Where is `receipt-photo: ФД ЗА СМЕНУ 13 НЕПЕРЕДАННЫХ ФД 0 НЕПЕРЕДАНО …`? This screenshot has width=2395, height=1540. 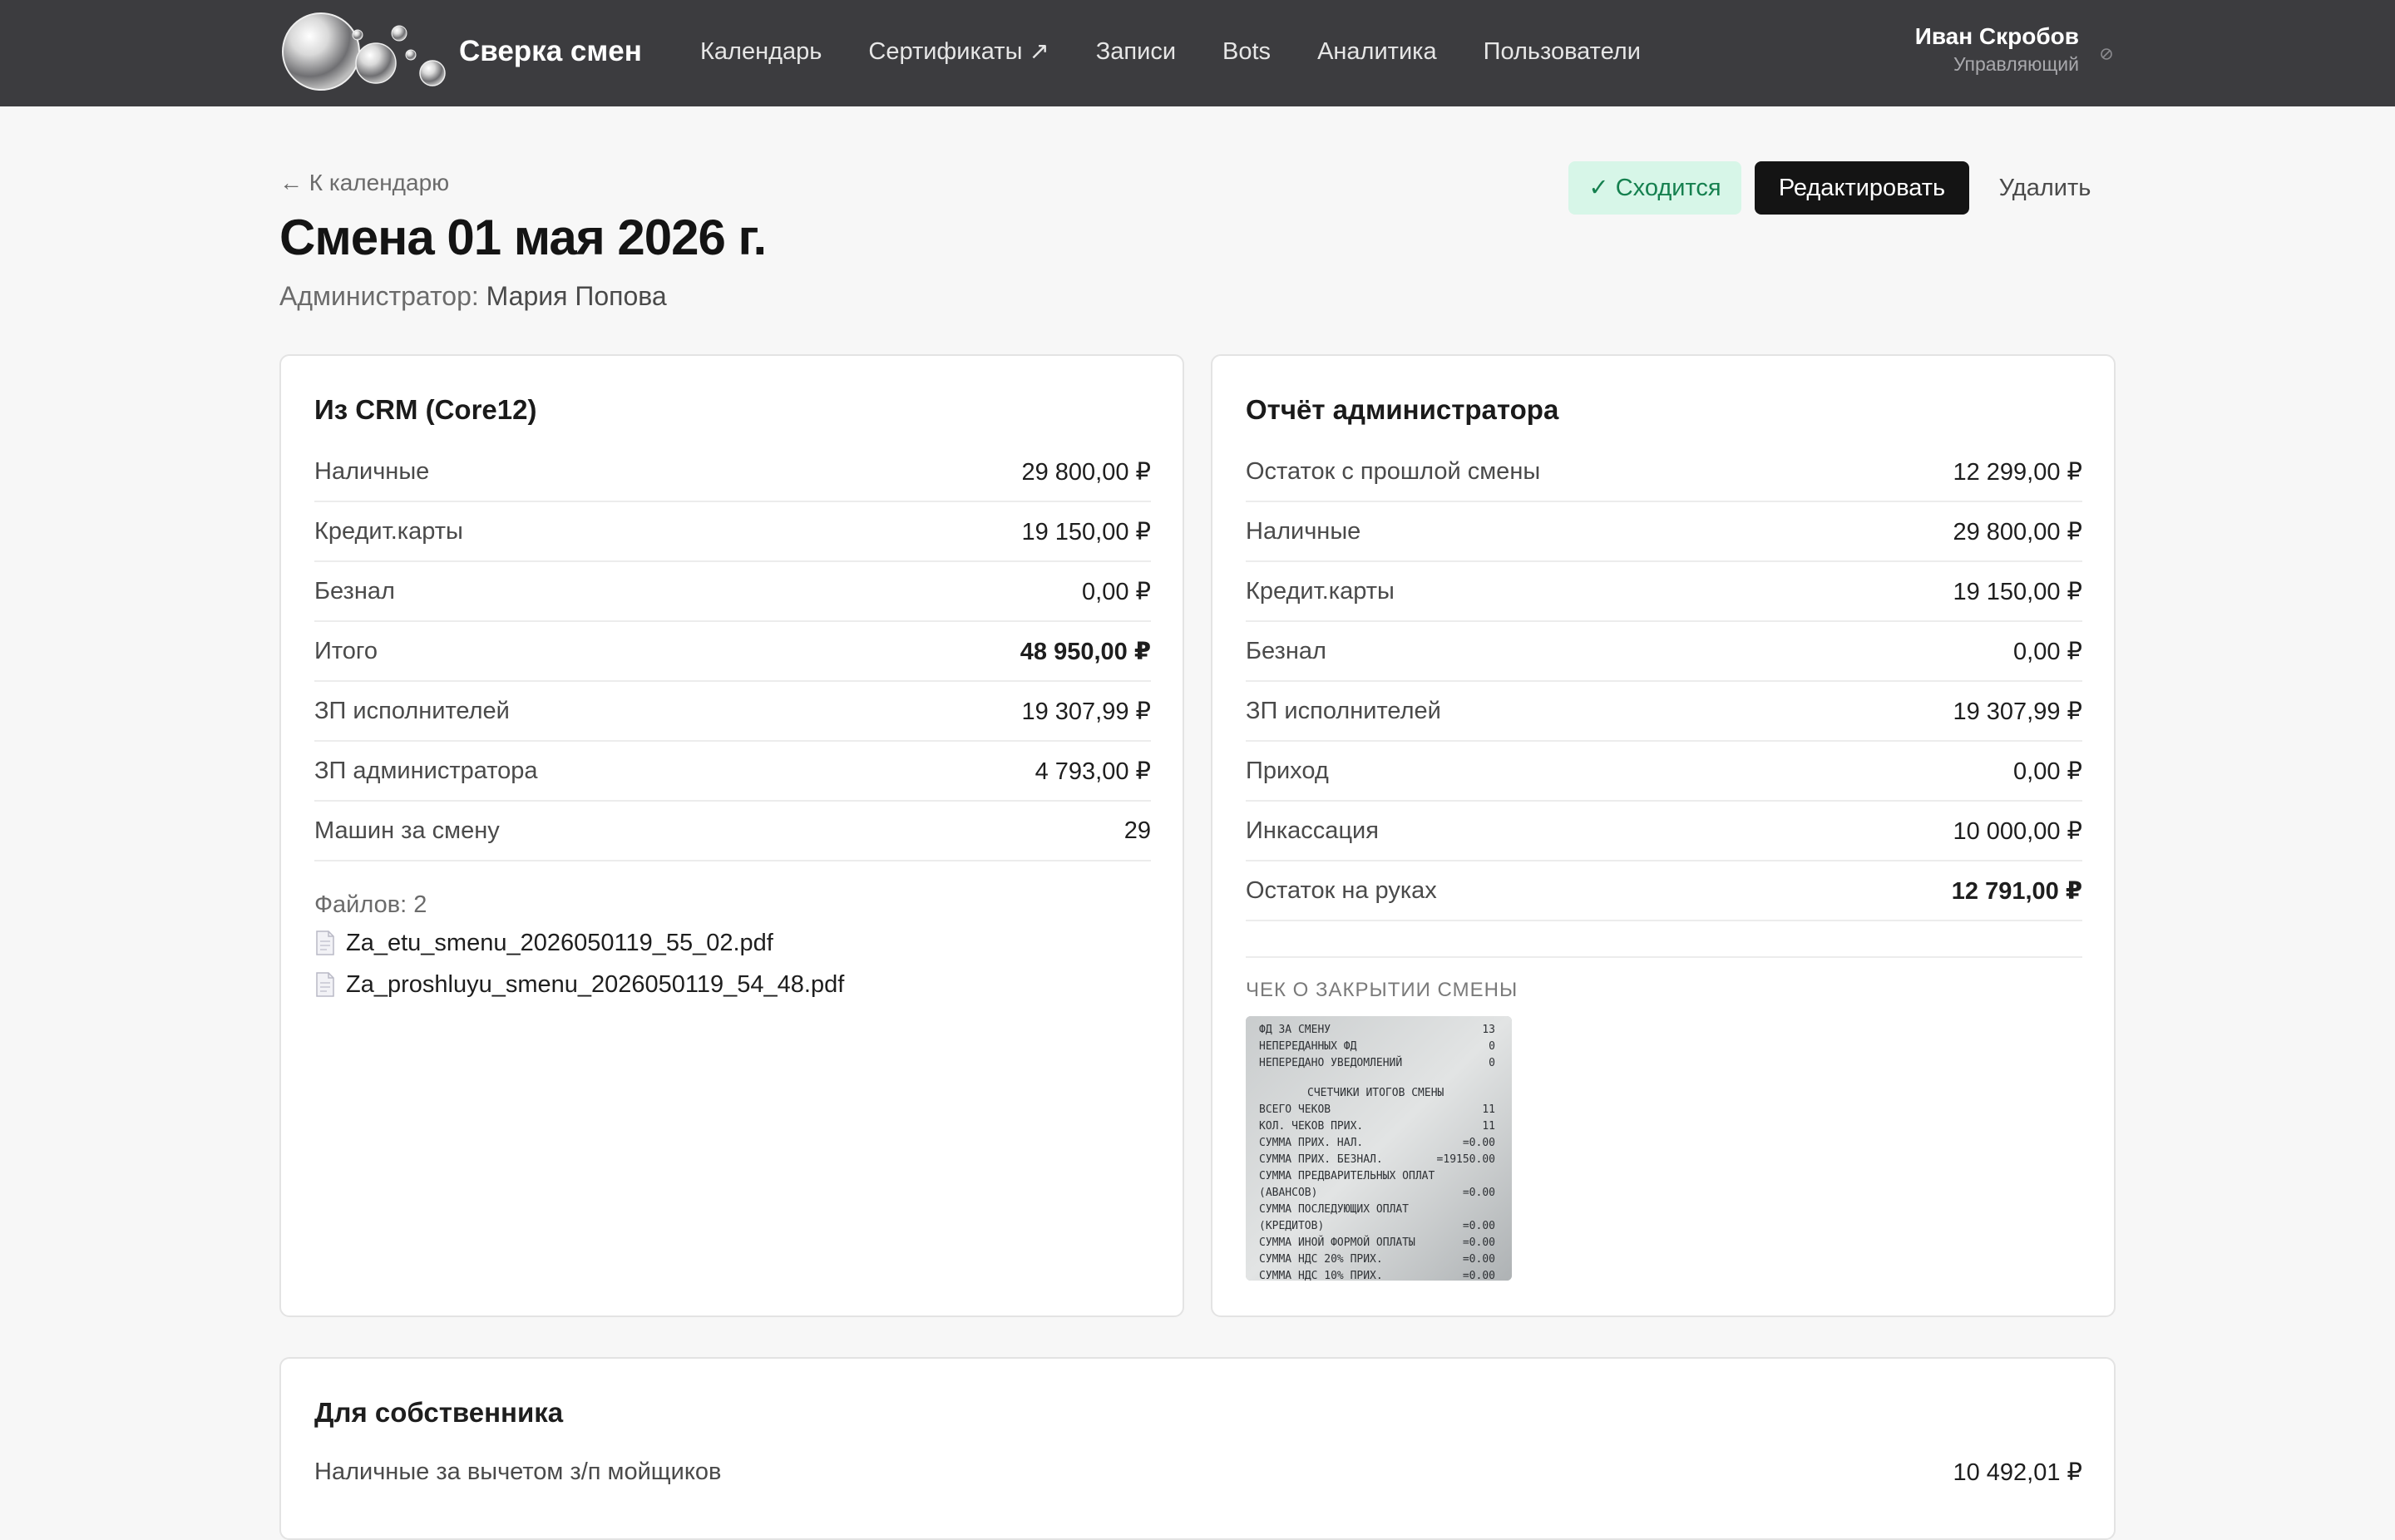
receipt-photo: ФД ЗА СМЕНУ 13 НЕПЕРЕДАННЫХ ФД 0 НЕПЕРЕДАНО … is located at coordinates (1379, 1149).